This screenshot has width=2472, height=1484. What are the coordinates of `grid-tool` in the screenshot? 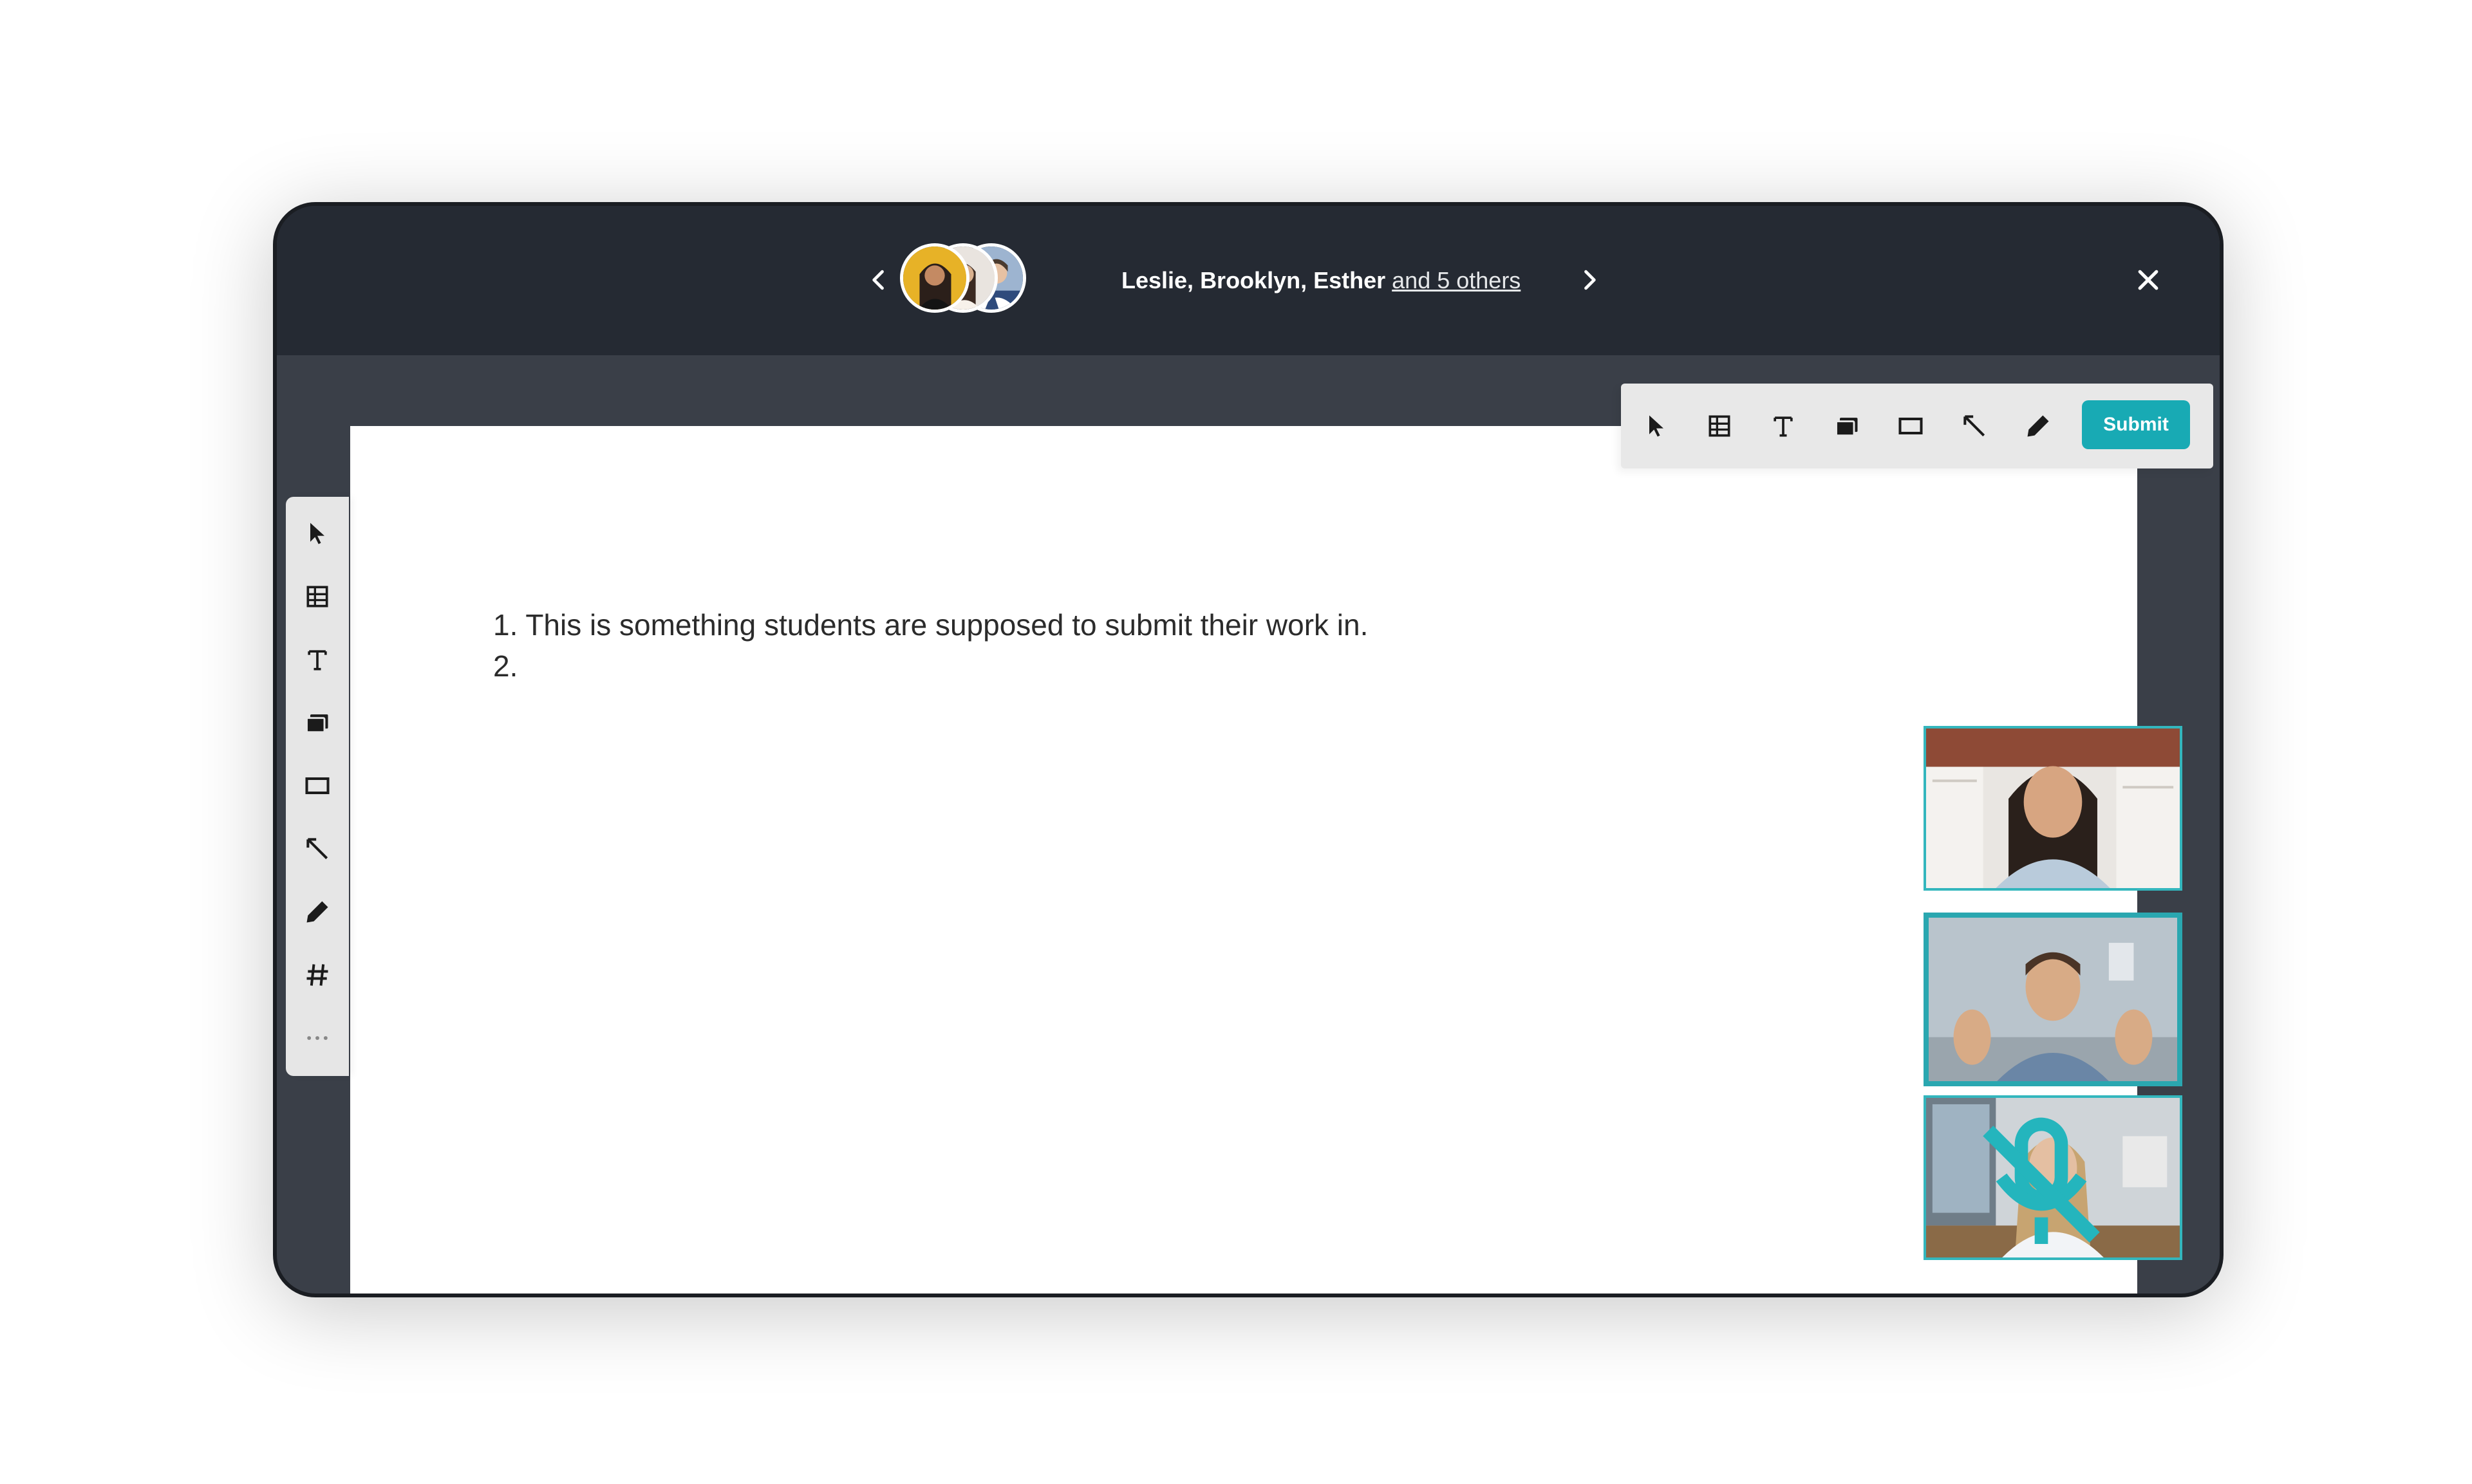 It's located at (318, 975).